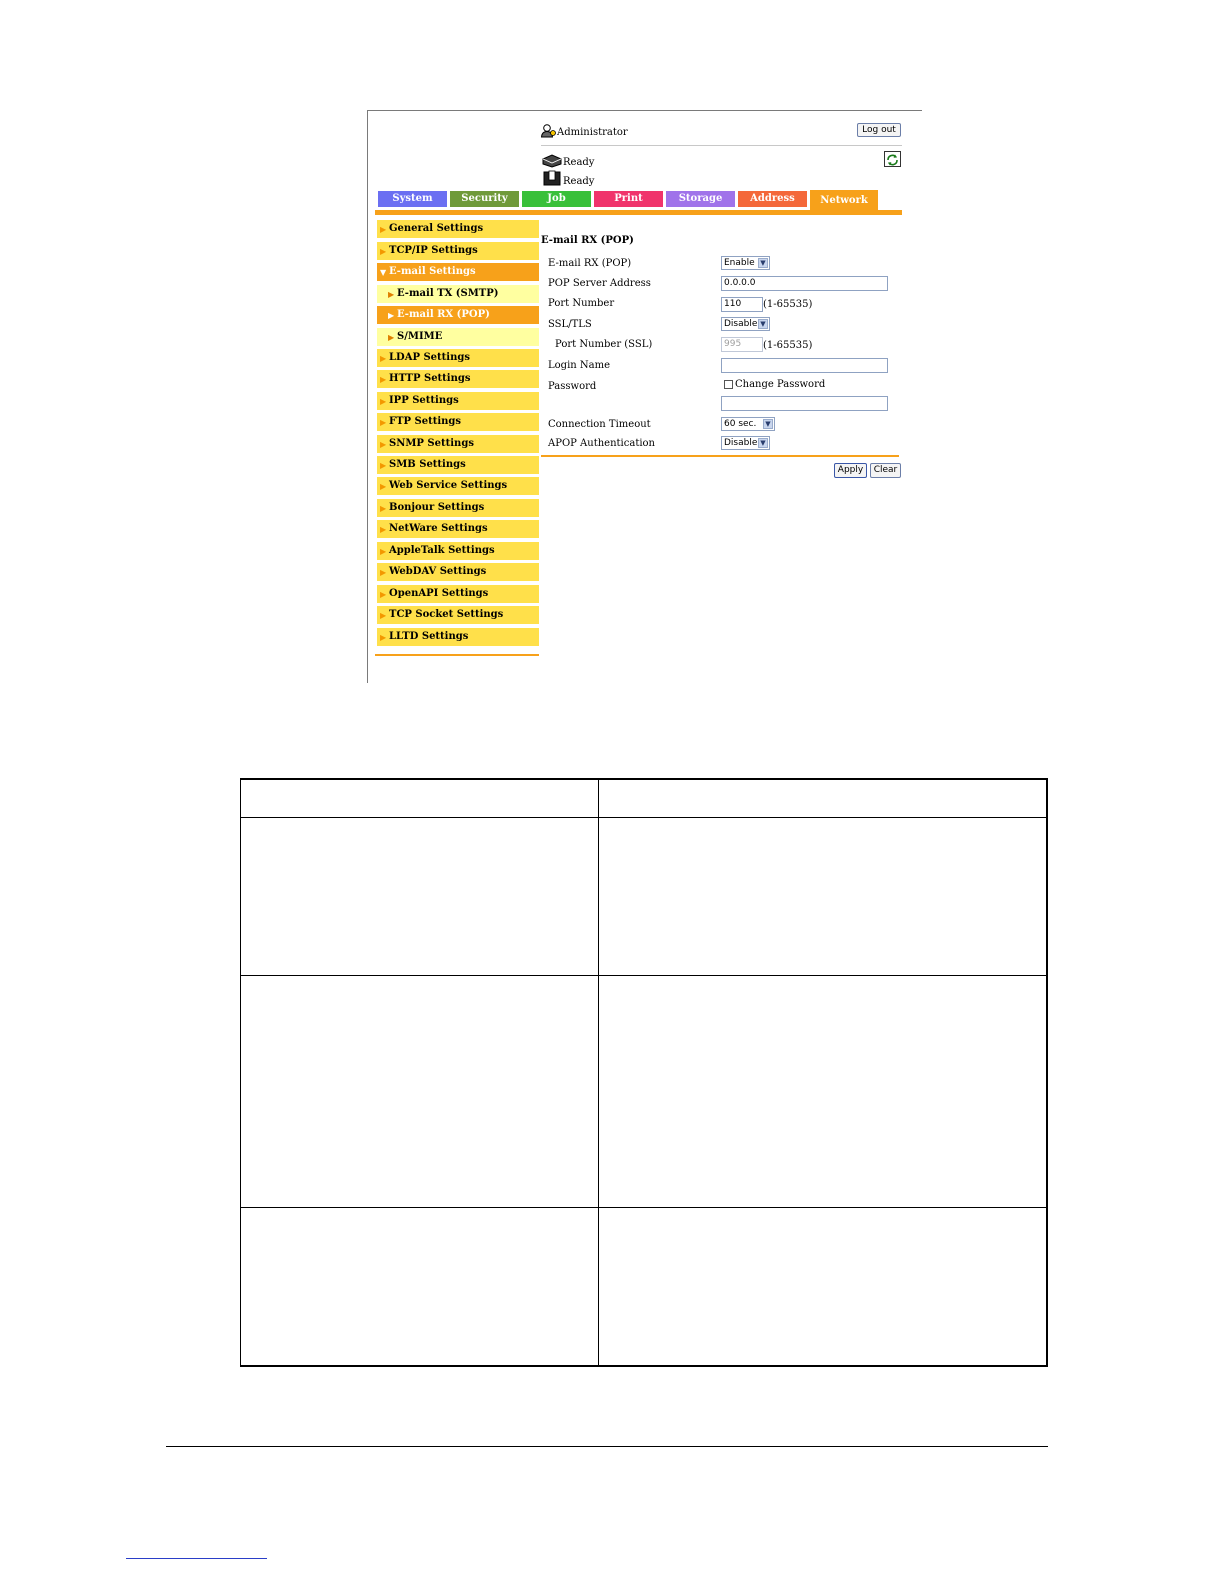 The width and height of the screenshot is (1224, 1584). I want to click on sidebar-item-smime: ▶ S/MIME, so click(458, 337).